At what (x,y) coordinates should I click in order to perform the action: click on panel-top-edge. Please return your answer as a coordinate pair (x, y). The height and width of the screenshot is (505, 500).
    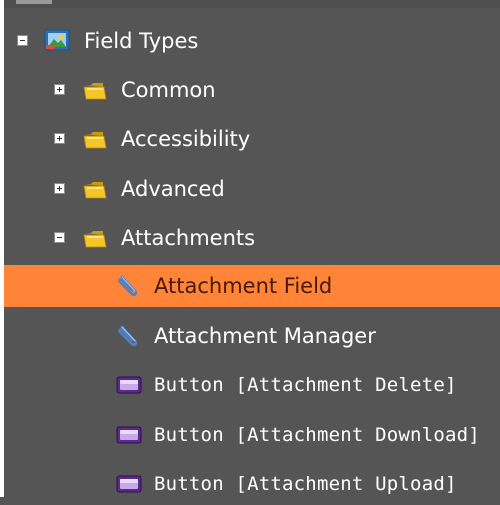
    Looking at the image, I should click on (252, 4).